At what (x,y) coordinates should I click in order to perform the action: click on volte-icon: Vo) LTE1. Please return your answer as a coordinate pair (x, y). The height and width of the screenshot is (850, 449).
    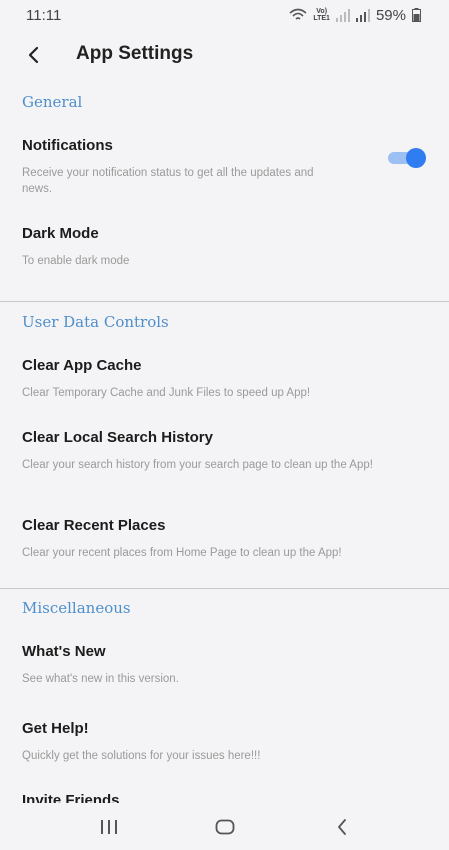
    Looking at the image, I should click on (321, 15).